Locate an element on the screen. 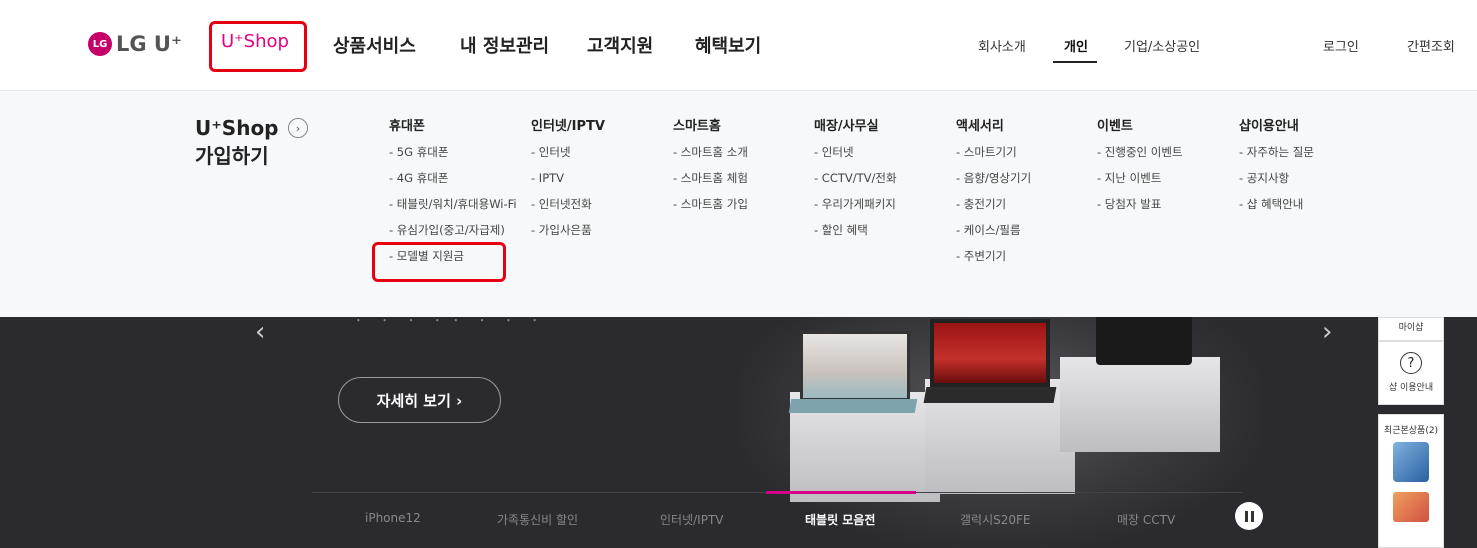 Image resolution: width=1477 pixels, height=548 pixels. menu-col-internet-iptv: 인터넷/IPTV - 인터넷 - IPTV - 인터넷전화 - 가입사은품 is located at coordinates (568, 179).